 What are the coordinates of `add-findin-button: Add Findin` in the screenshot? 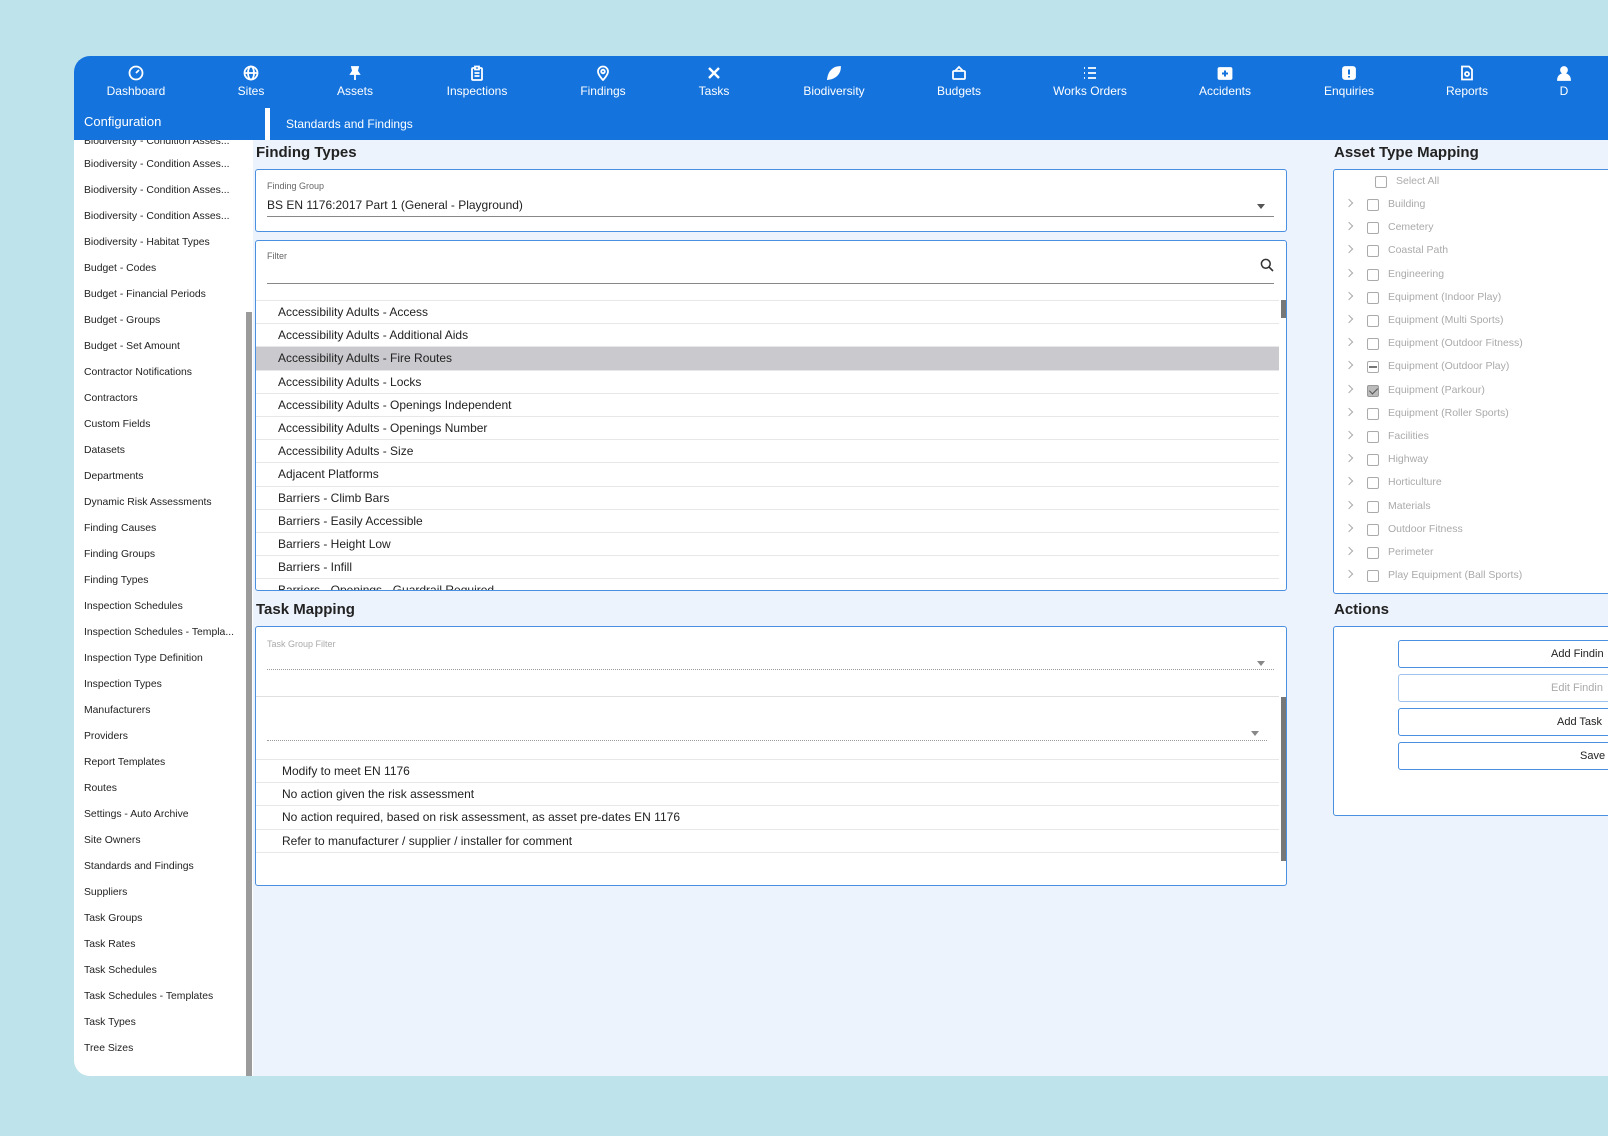 It's located at (1503, 654).